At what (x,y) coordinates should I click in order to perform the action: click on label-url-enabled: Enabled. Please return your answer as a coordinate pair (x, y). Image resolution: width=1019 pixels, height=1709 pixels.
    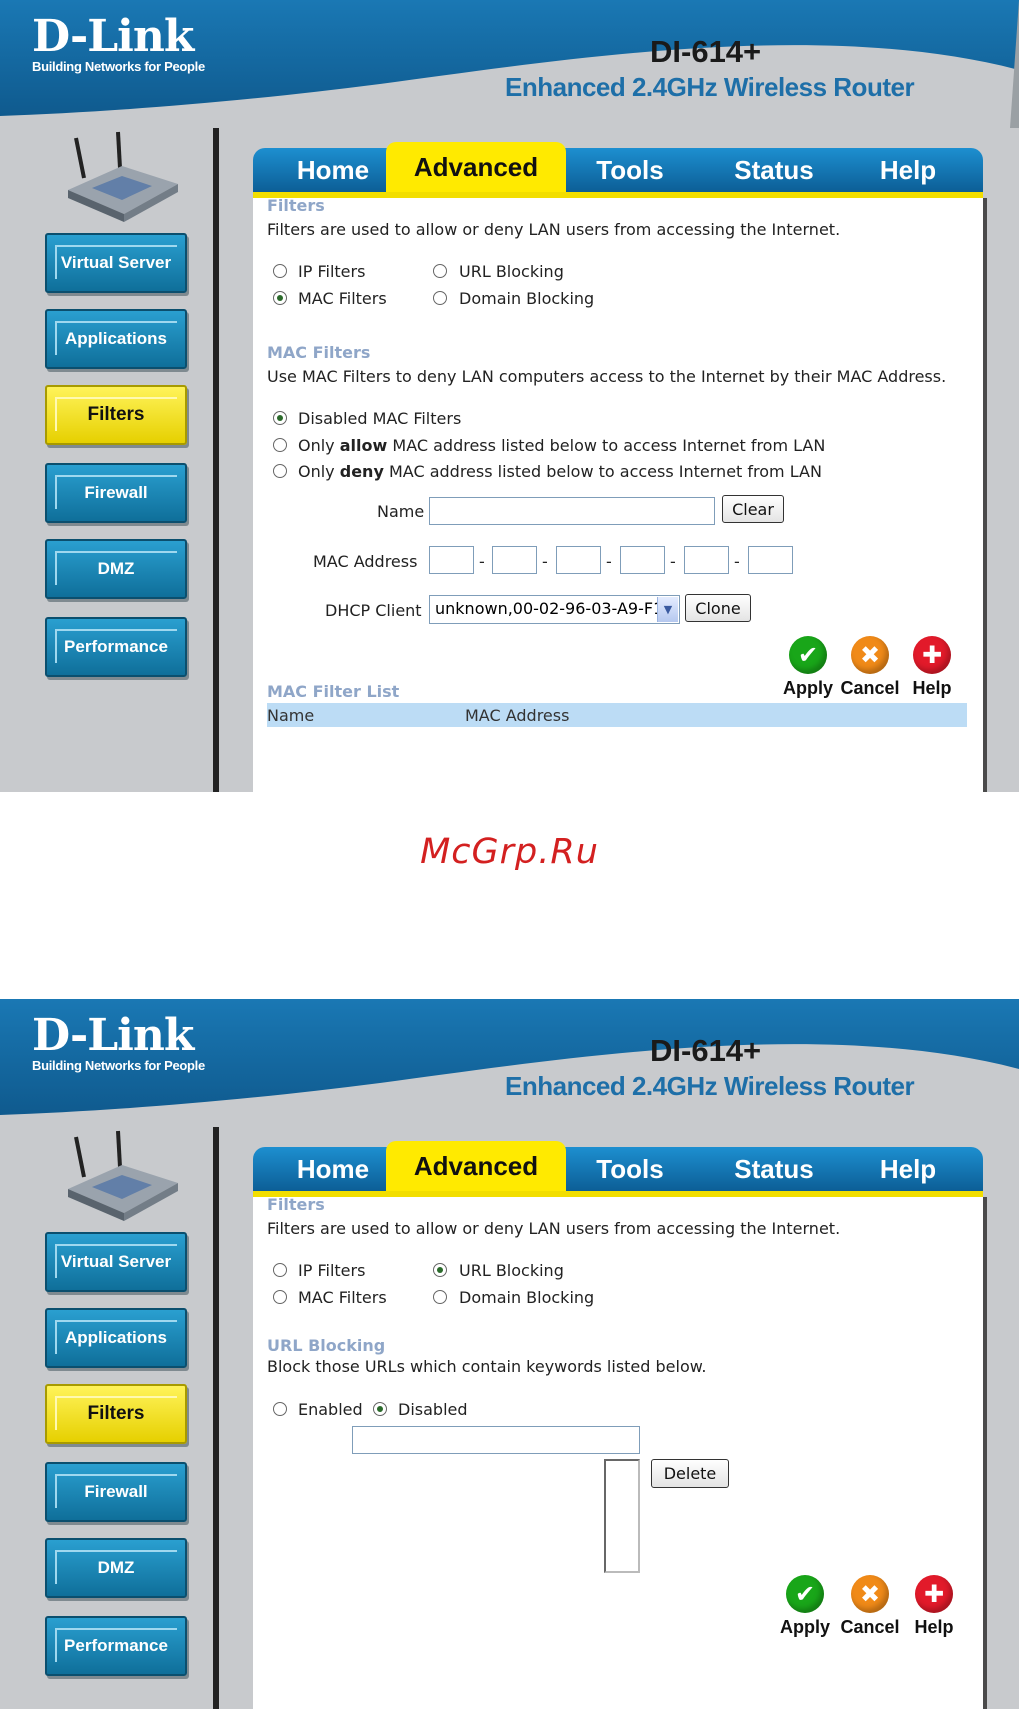
    Looking at the image, I should click on (330, 1409).